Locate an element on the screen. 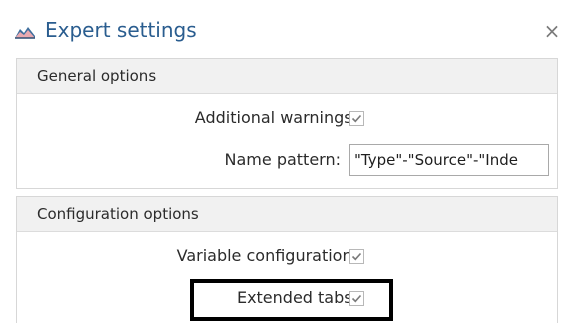  configuration-options-header: Configuration options is located at coordinates (287, 214).